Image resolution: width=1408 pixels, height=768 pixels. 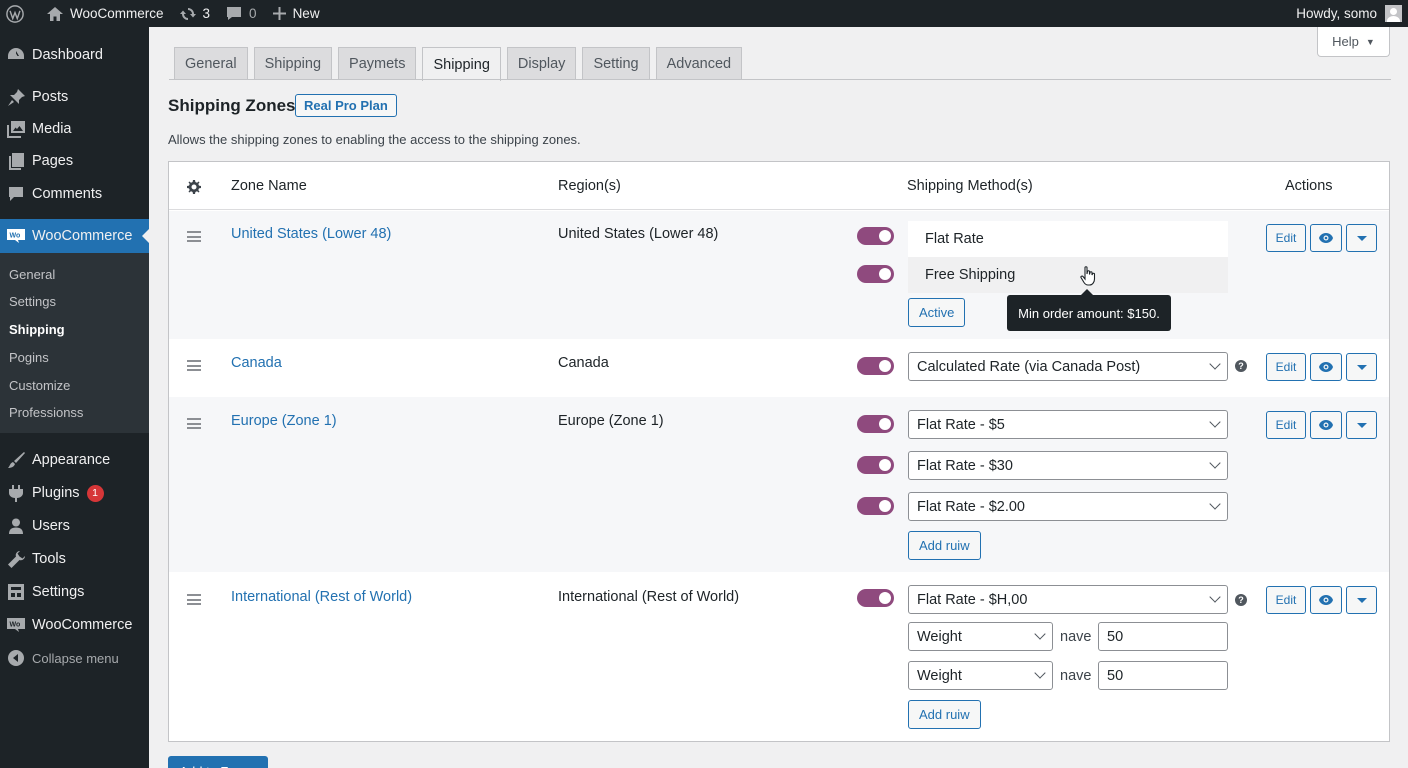 I want to click on method-select: Calculated Rate (via Canada Post), so click(x=1068, y=366).